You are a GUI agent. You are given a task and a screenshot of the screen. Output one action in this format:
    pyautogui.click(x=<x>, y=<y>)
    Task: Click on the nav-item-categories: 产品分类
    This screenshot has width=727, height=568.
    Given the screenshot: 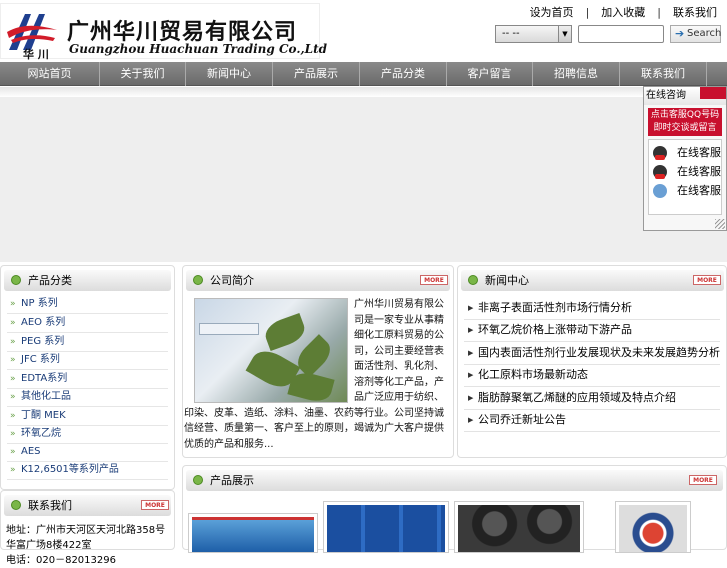 What is the action you would take?
    pyautogui.click(x=403, y=74)
    